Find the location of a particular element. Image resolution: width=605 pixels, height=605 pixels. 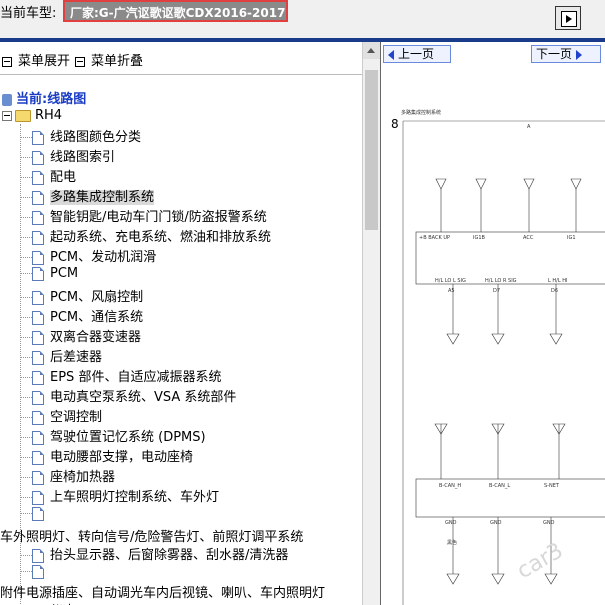

tree-item: PCM、通信系统 is located at coordinates (81, 316).